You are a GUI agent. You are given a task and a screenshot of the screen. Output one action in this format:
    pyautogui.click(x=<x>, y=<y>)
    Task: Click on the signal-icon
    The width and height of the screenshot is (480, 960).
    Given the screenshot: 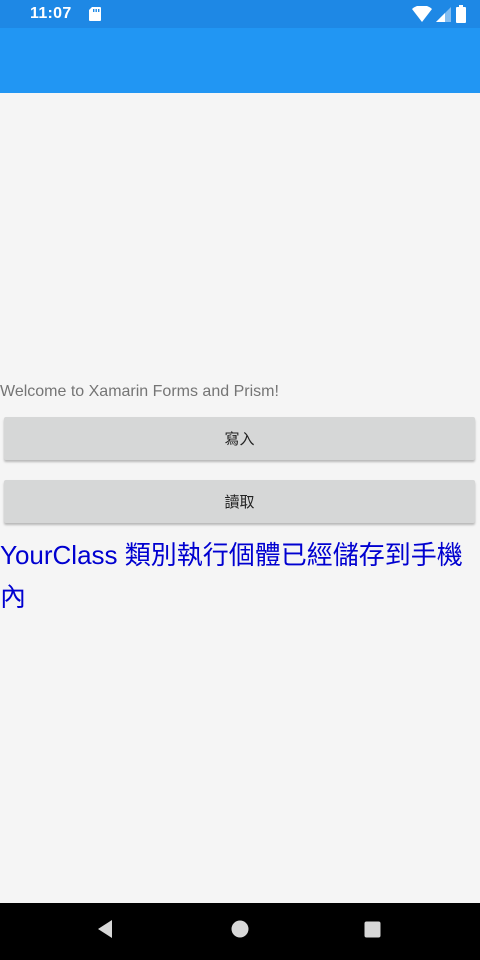 What is the action you would take?
    pyautogui.click(x=444, y=17)
    